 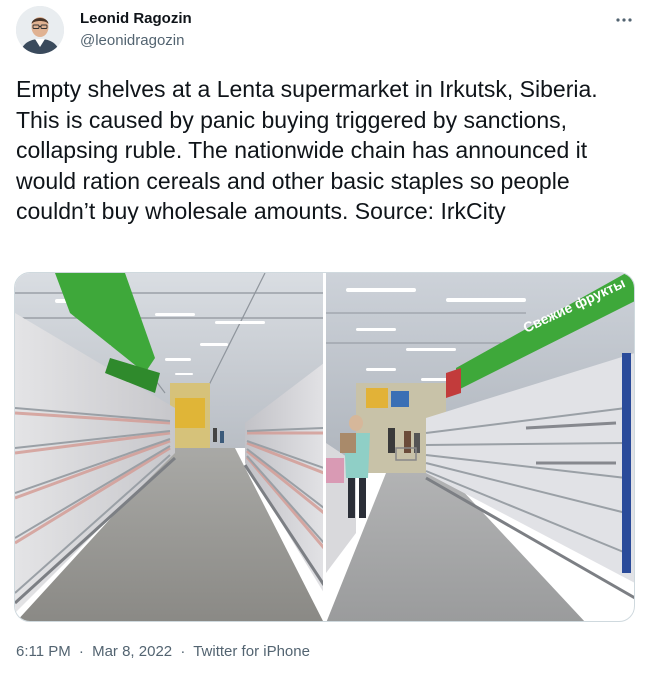 What do you see at coordinates (43, 651) in the screenshot?
I see `tweet-time: 6:11 PM` at bounding box center [43, 651].